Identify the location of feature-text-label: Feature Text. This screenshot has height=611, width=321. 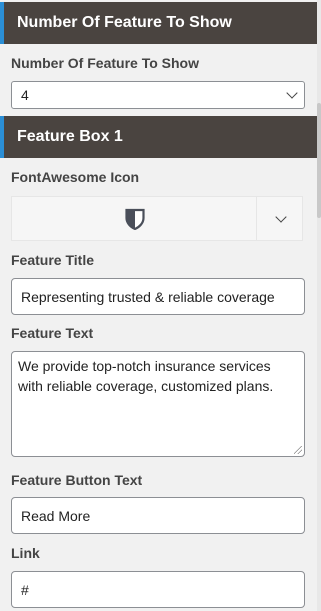
(52, 333).